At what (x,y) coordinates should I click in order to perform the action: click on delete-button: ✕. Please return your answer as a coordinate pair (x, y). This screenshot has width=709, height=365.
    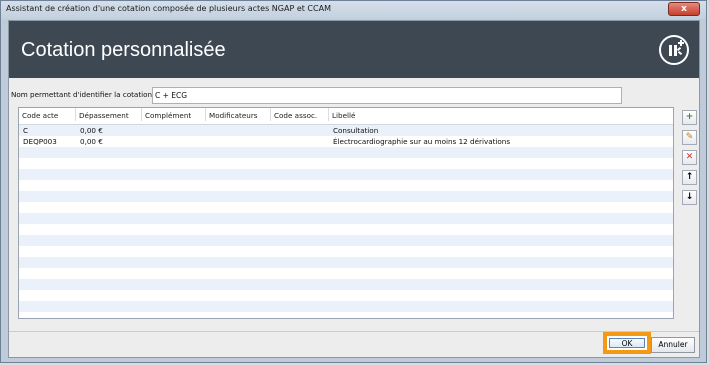
    Looking at the image, I should click on (689, 157).